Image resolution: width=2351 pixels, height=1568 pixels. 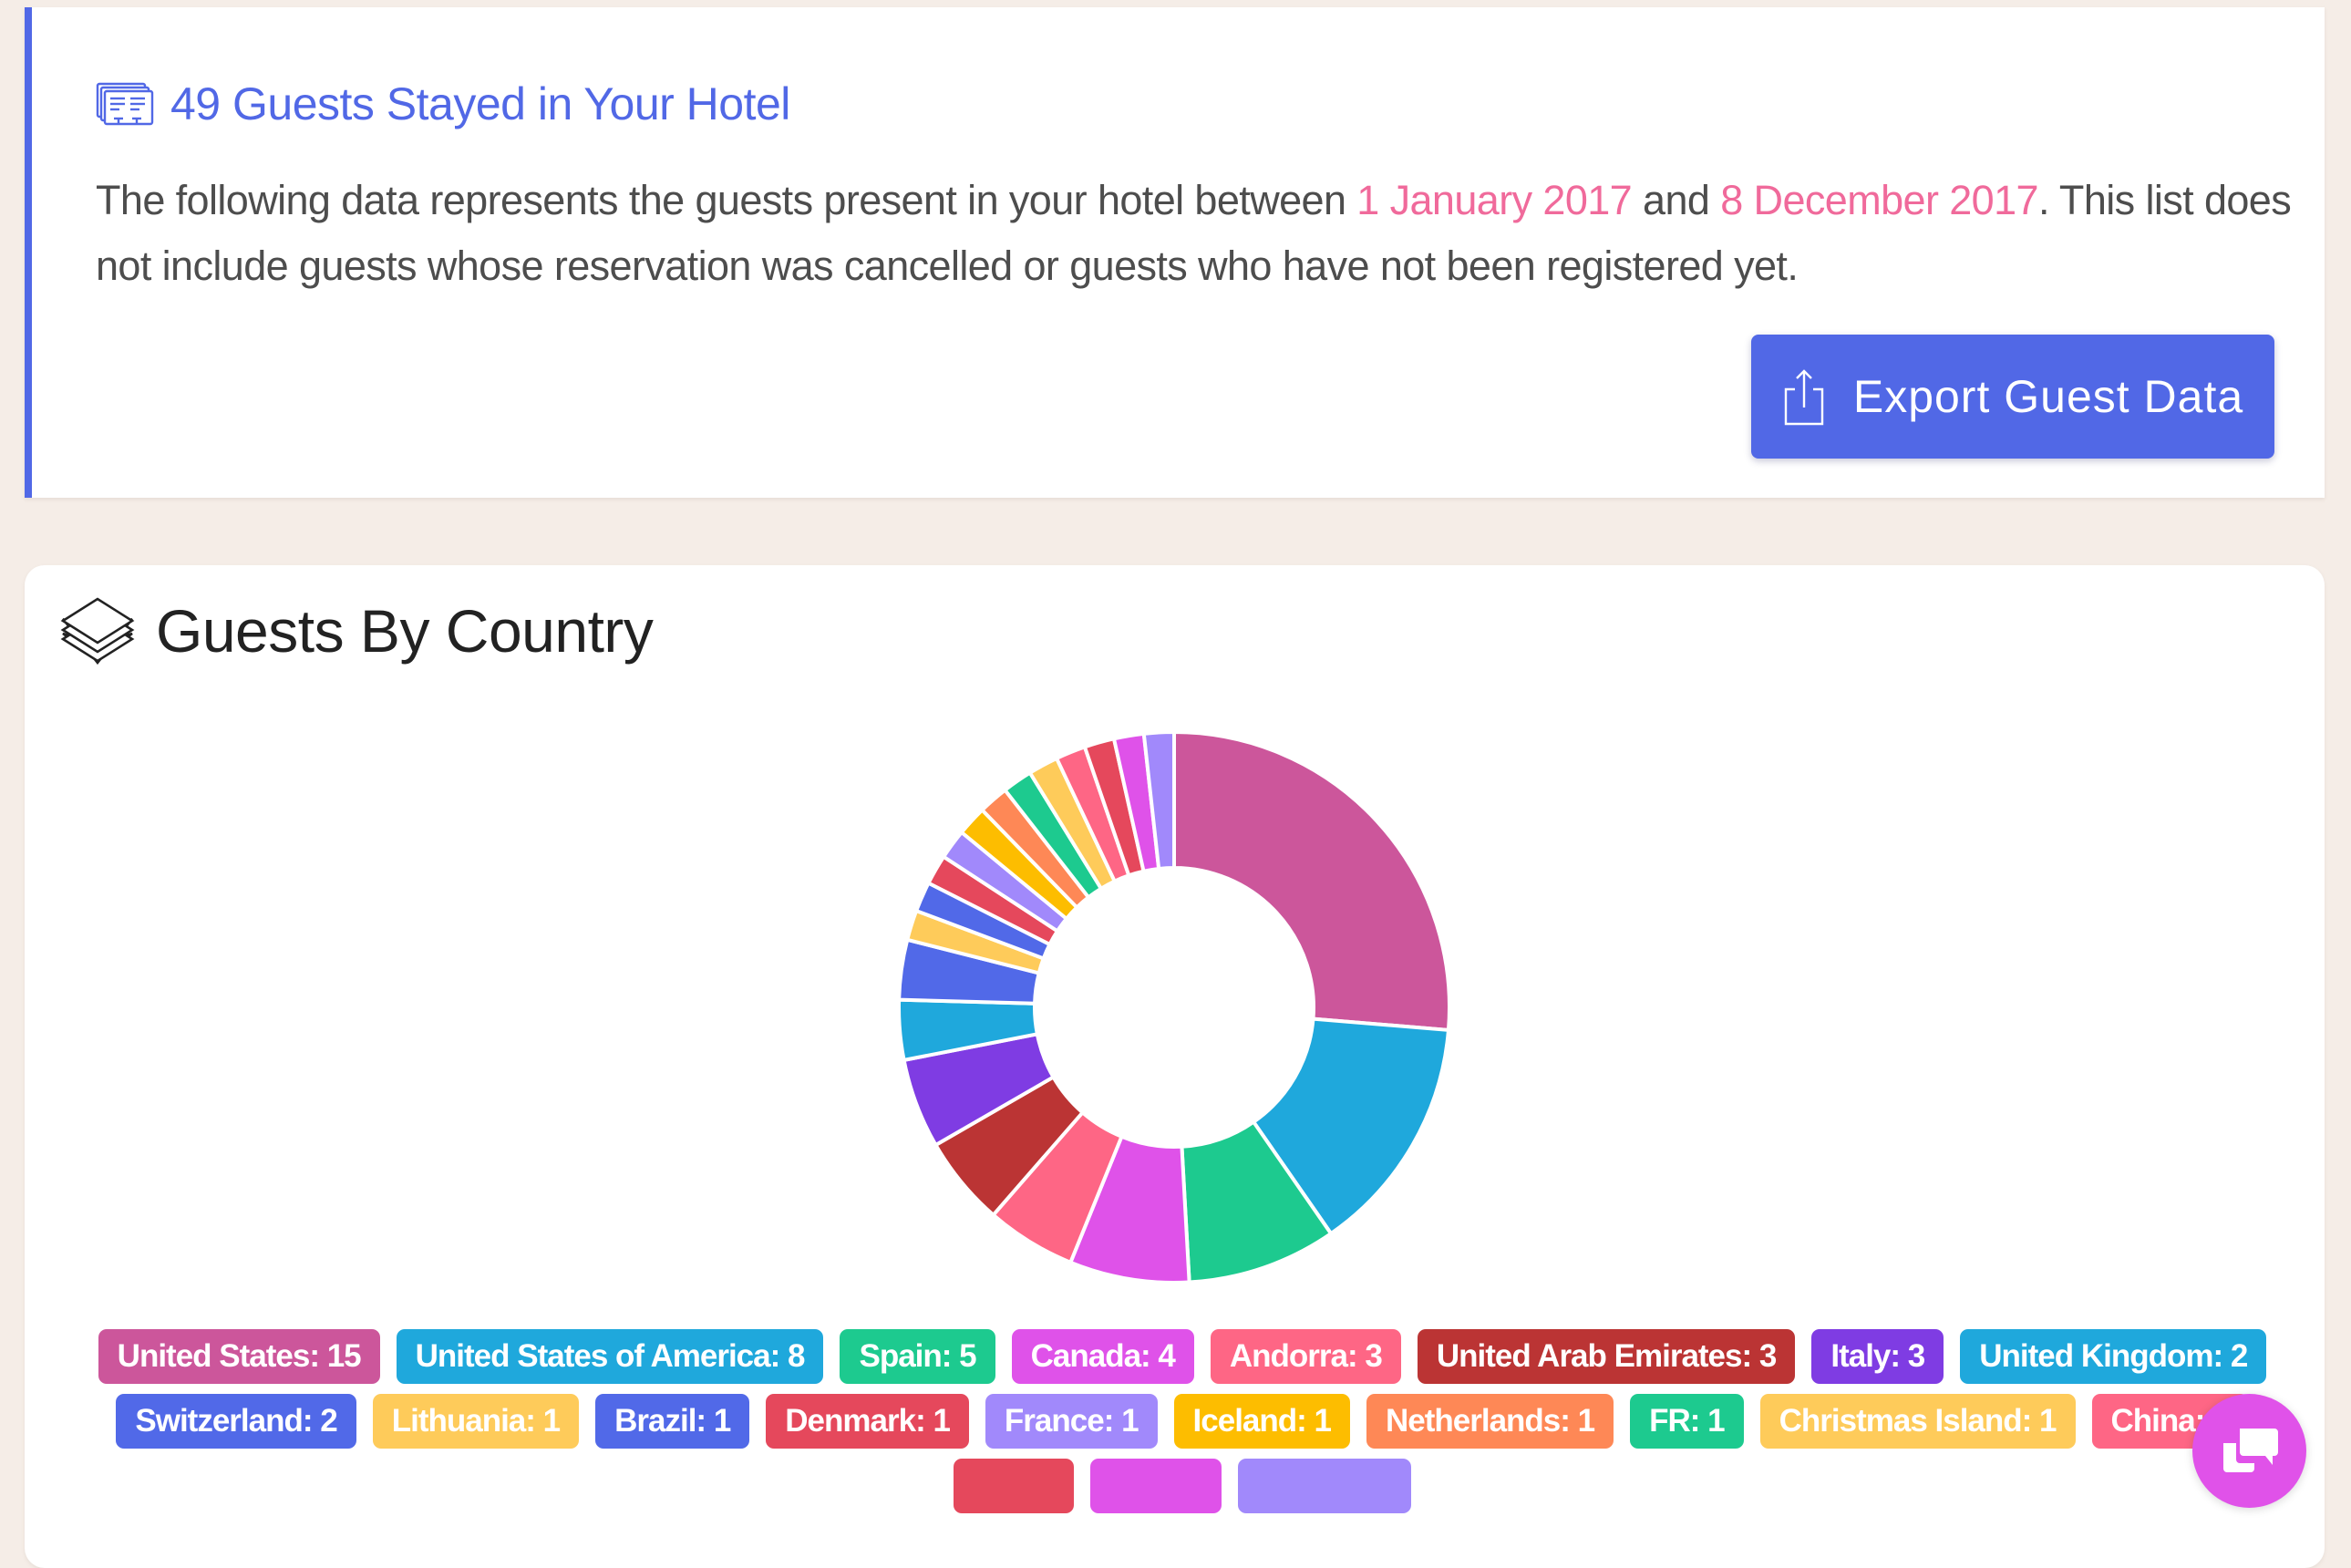 I want to click on summary-title: 49 Guests Stayed in Your Hotel, so click(x=480, y=103).